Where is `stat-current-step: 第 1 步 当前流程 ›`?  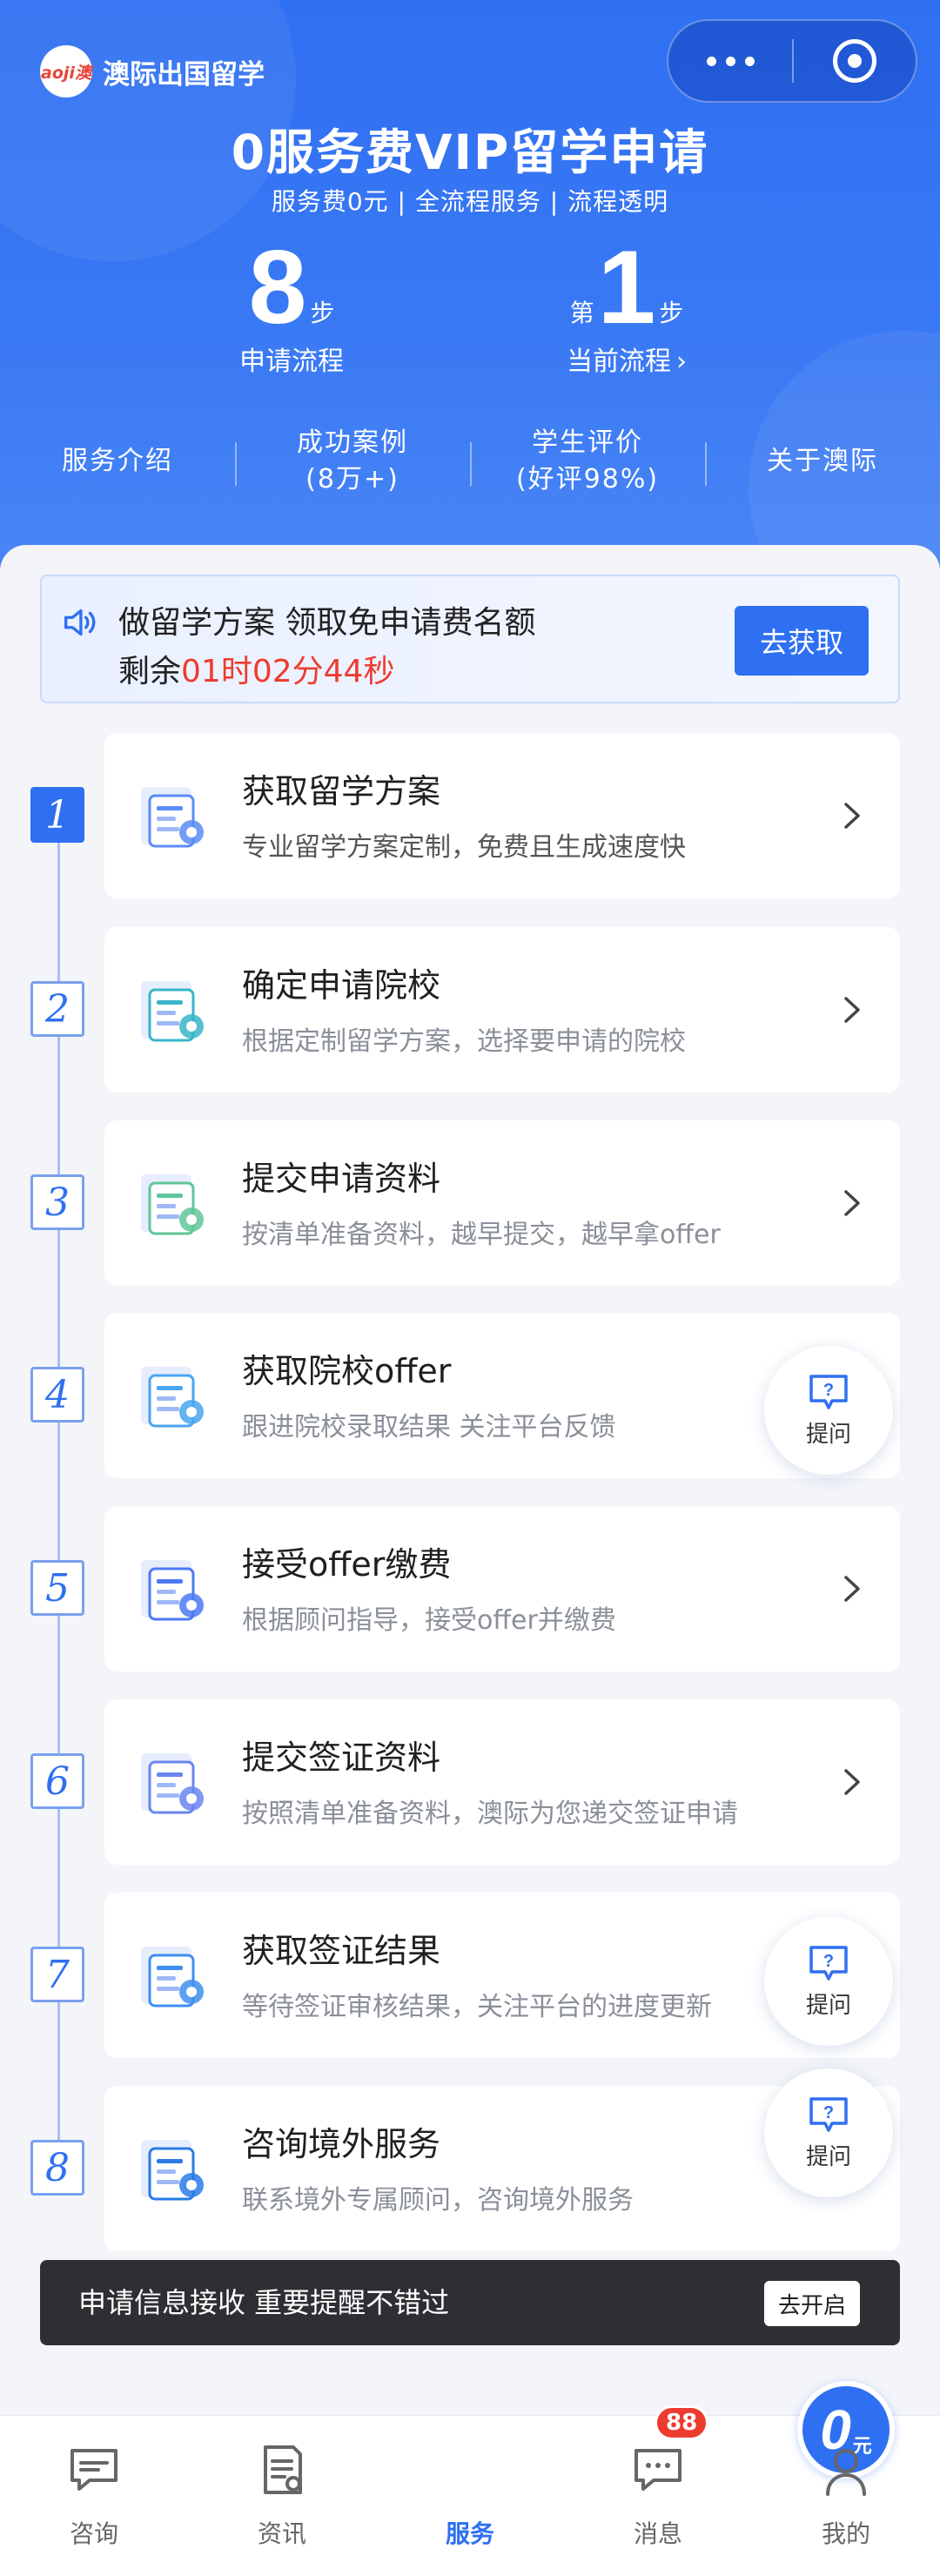
stat-current-step: 第 1 步 当前流程 › is located at coordinates (627, 306).